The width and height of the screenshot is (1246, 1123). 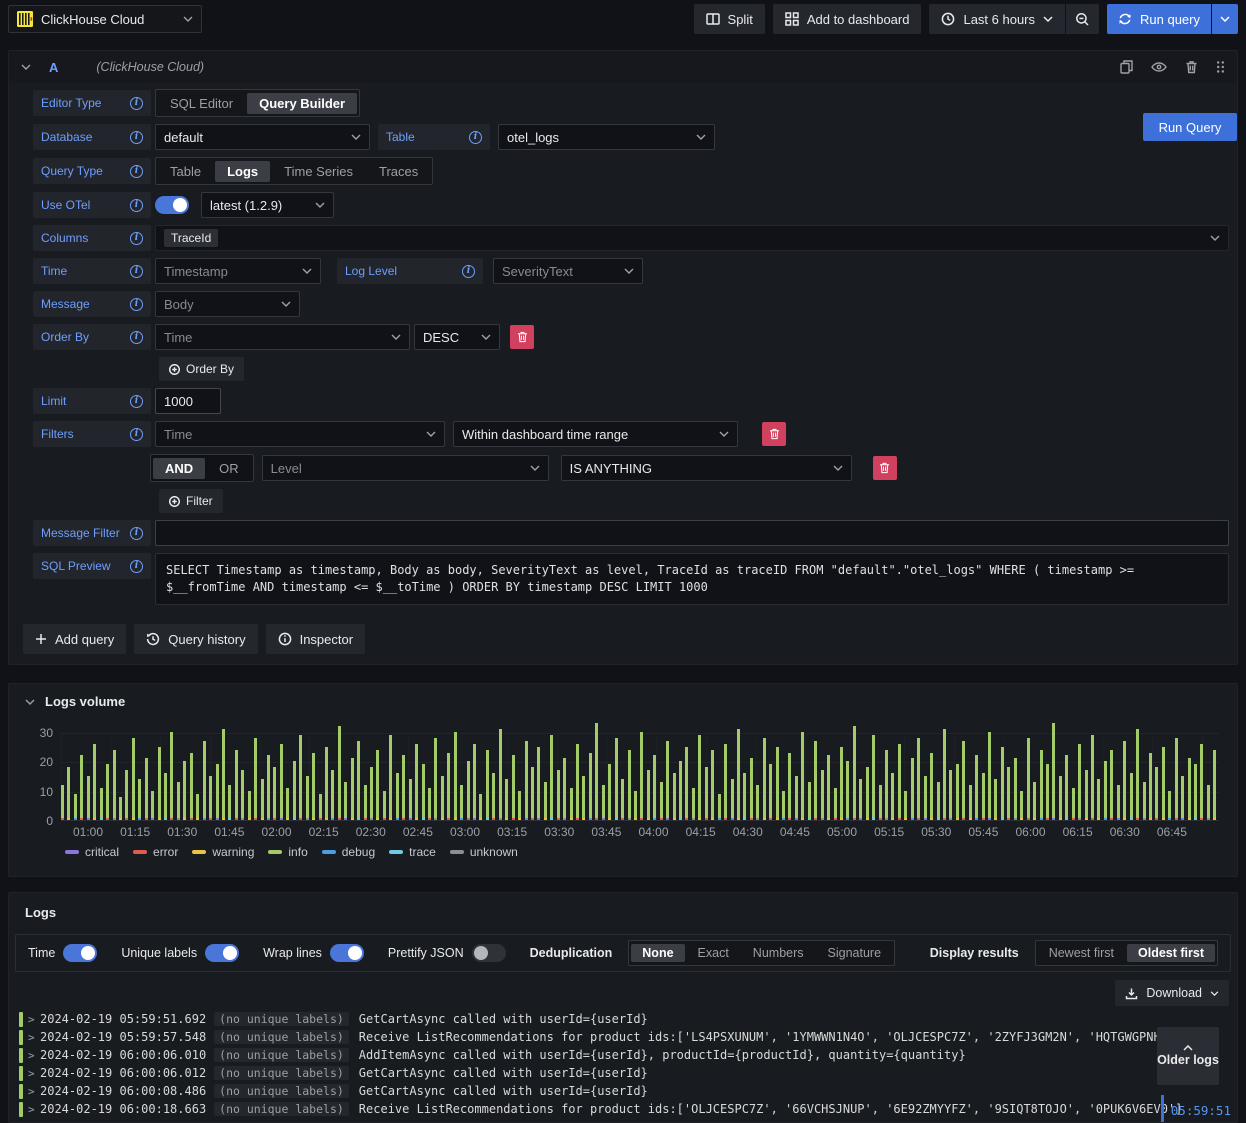 What do you see at coordinates (191, 501) in the screenshot?
I see `add-filter-button: Filter` at bounding box center [191, 501].